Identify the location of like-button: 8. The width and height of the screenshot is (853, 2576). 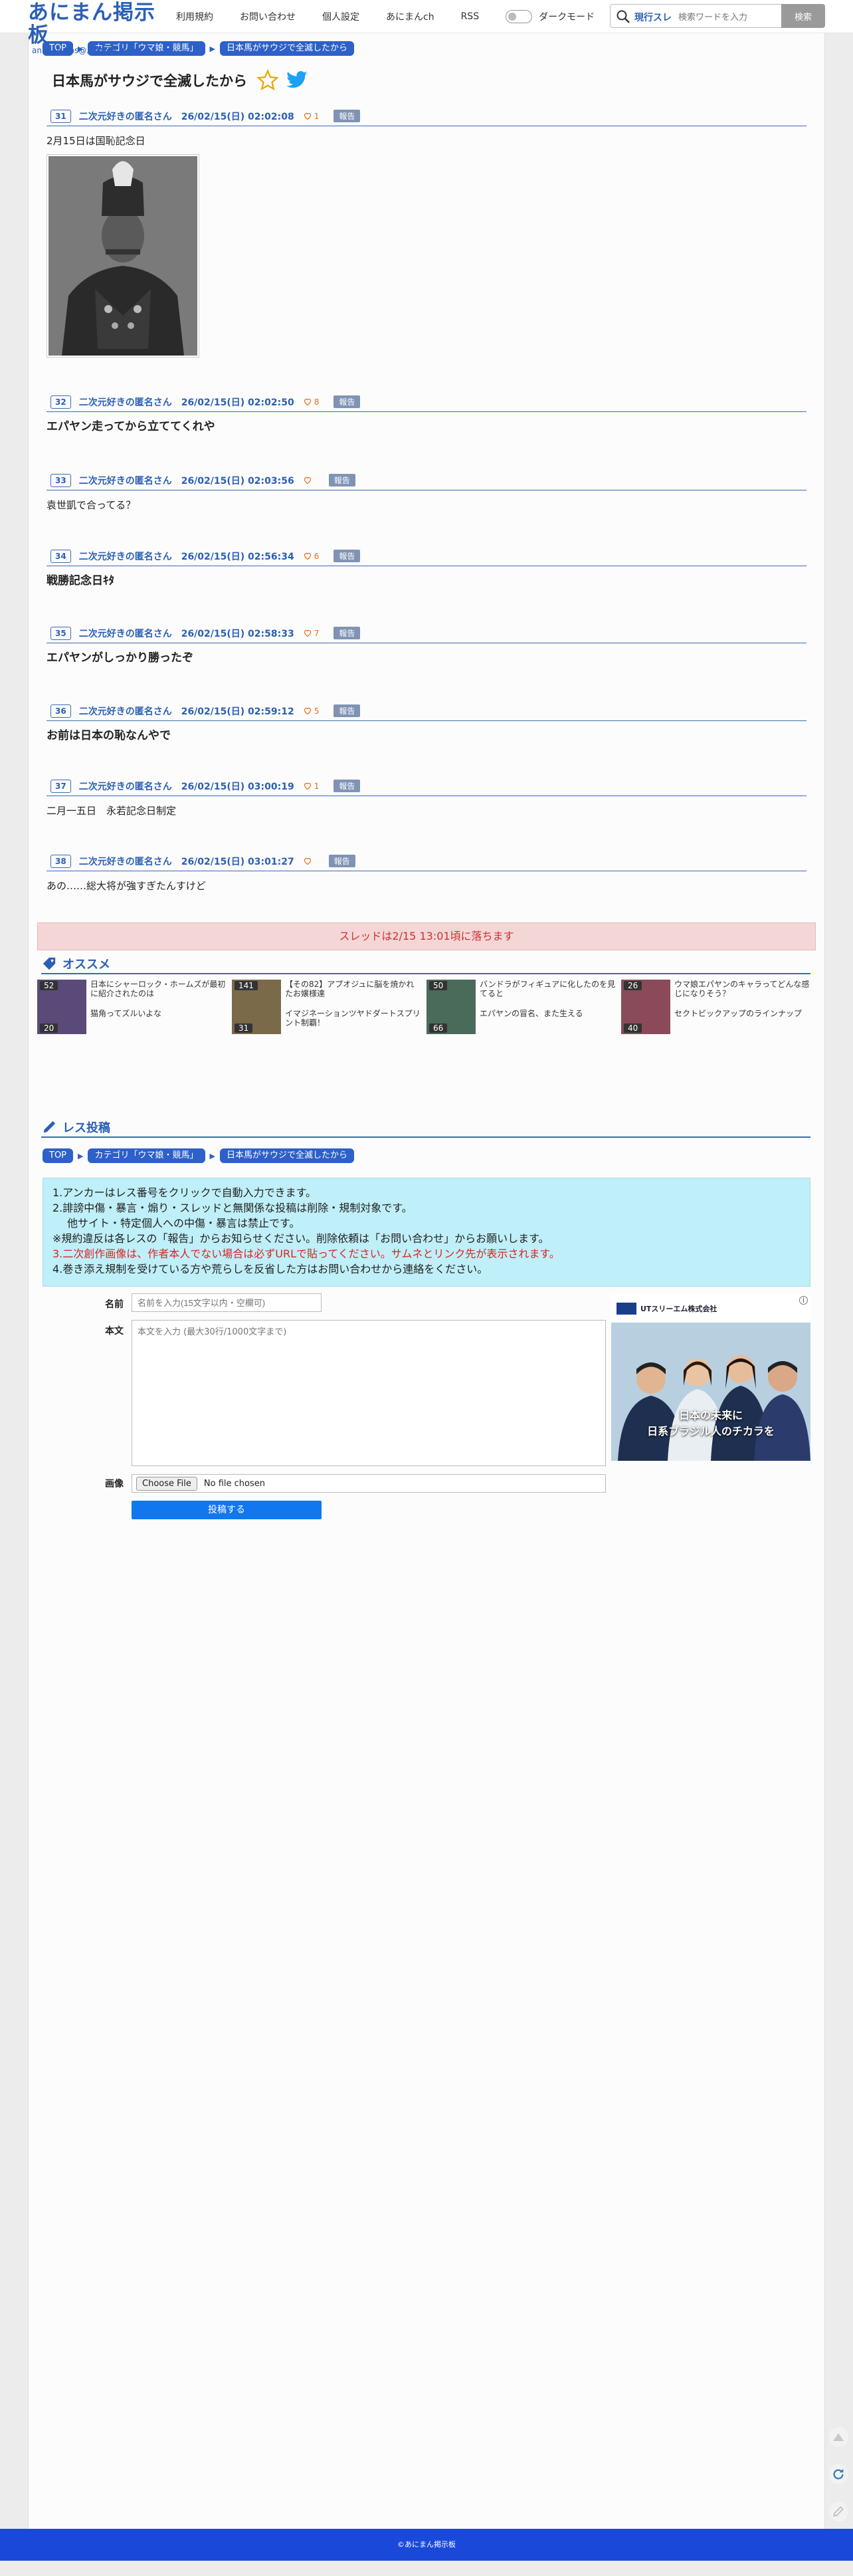
(312, 402).